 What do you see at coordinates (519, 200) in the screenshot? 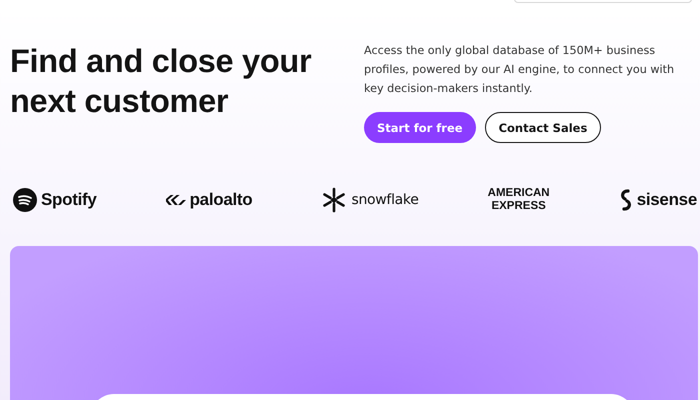
I see `logo-text: AMERICAN EXPRESS` at bounding box center [519, 200].